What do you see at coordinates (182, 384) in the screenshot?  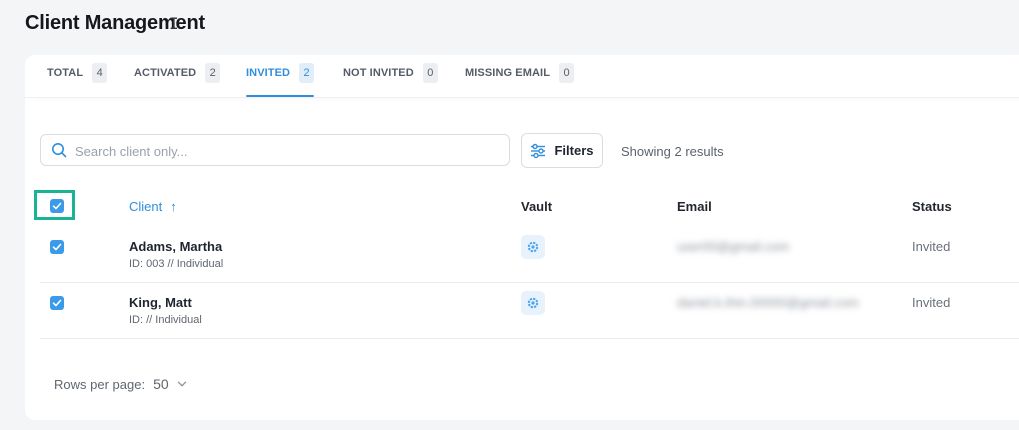 I see `chevron-down-icon` at bounding box center [182, 384].